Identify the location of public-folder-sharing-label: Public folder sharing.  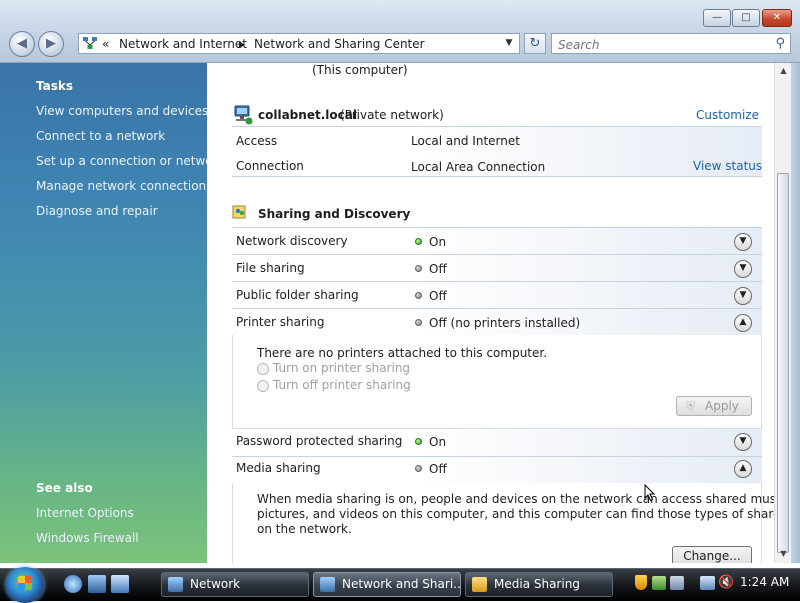
(297, 295).